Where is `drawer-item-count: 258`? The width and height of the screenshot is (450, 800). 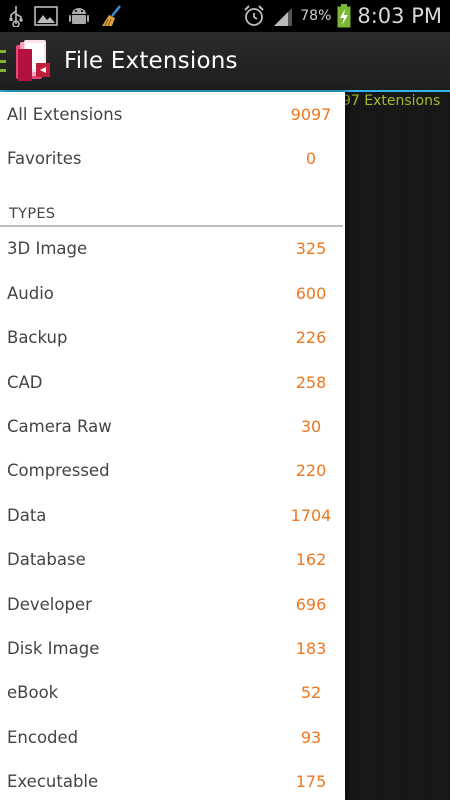
drawer-item-count: 258 is located at coordinates (311, 382).